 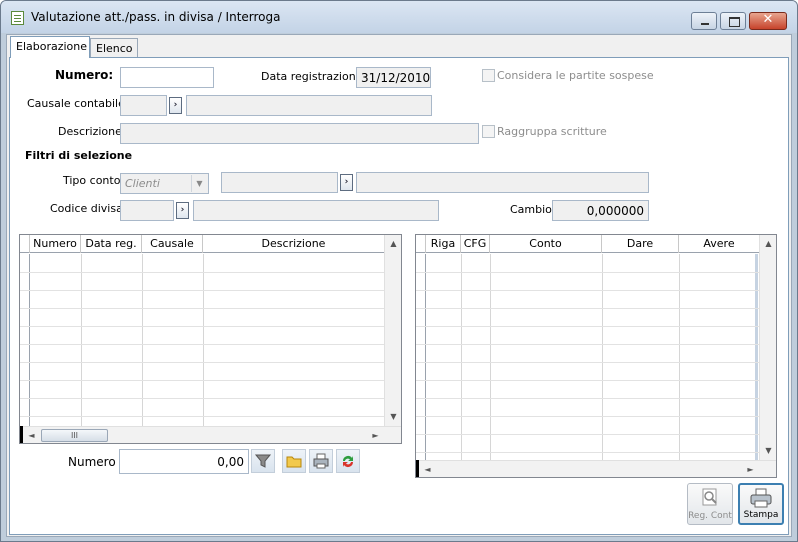 I want to click on filtri-separator, so click(x=351, y=164).